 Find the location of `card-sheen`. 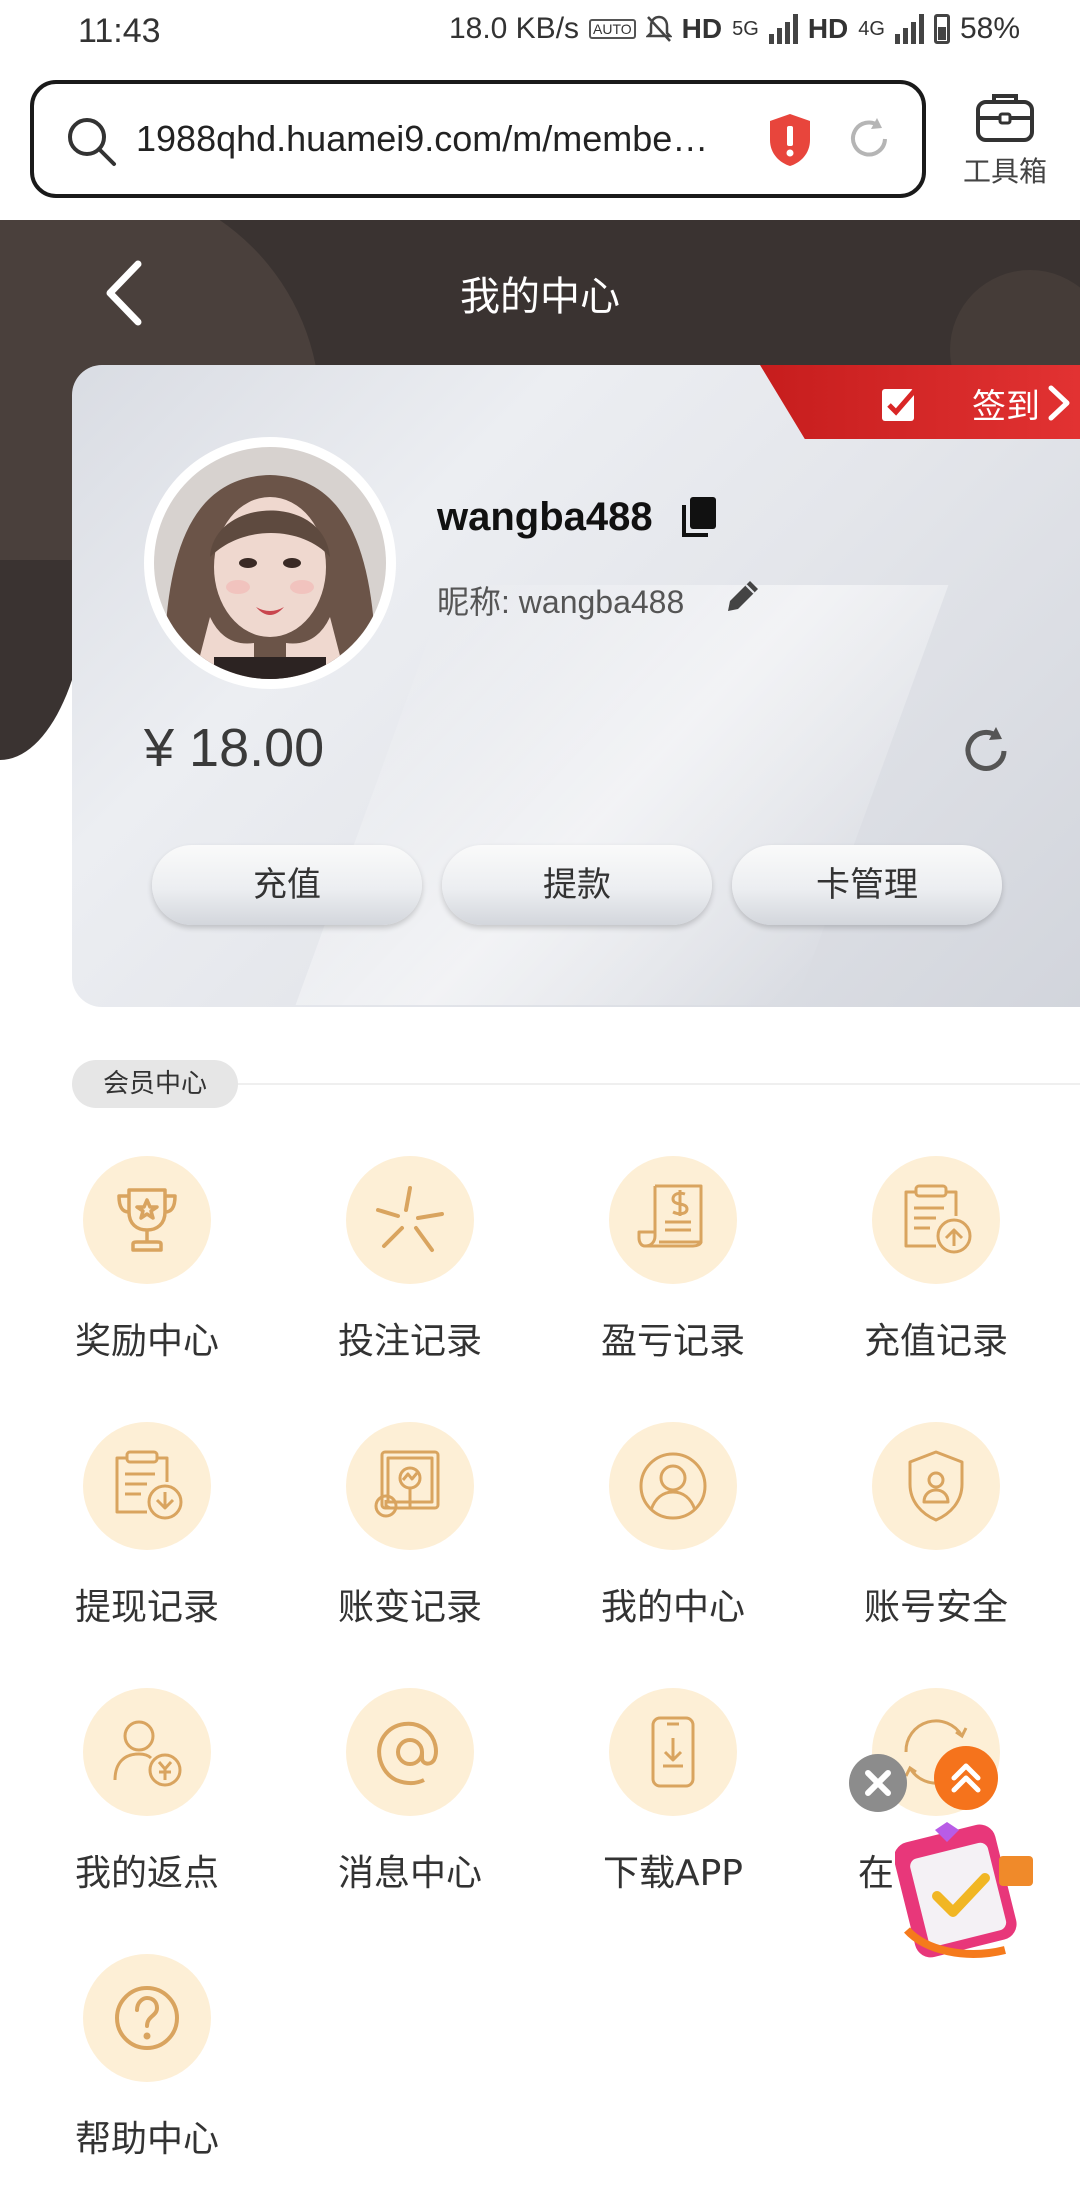

card-sheen is located at coordinates (622, 795).